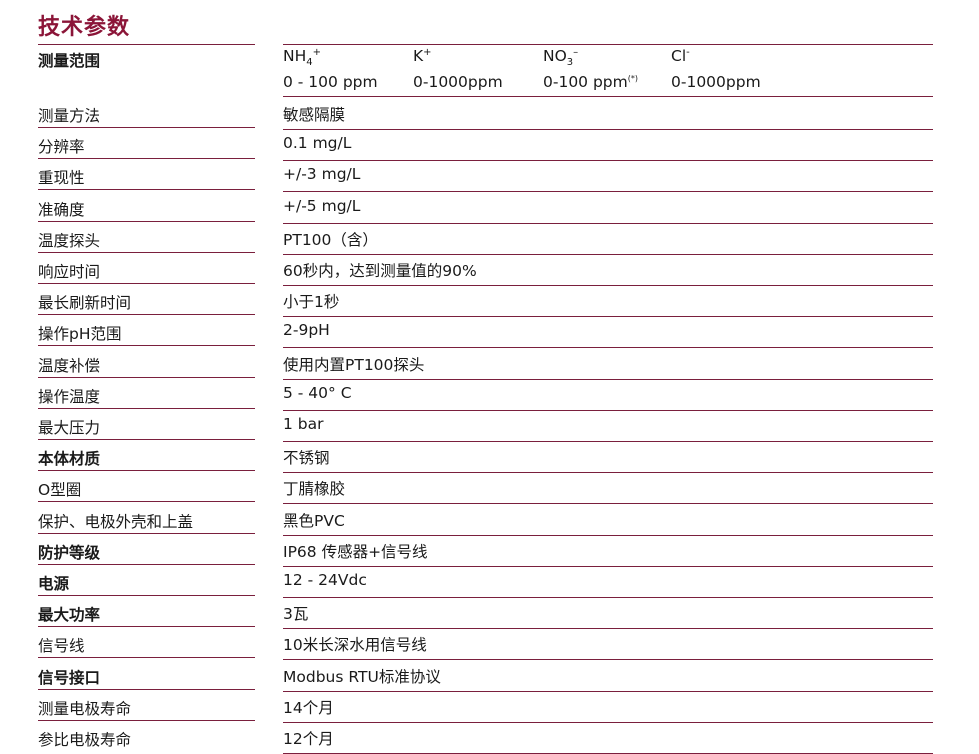  Describe the element at coordinates (60, 490) in the screenshot. I see `row-label: O型圈` at that location.